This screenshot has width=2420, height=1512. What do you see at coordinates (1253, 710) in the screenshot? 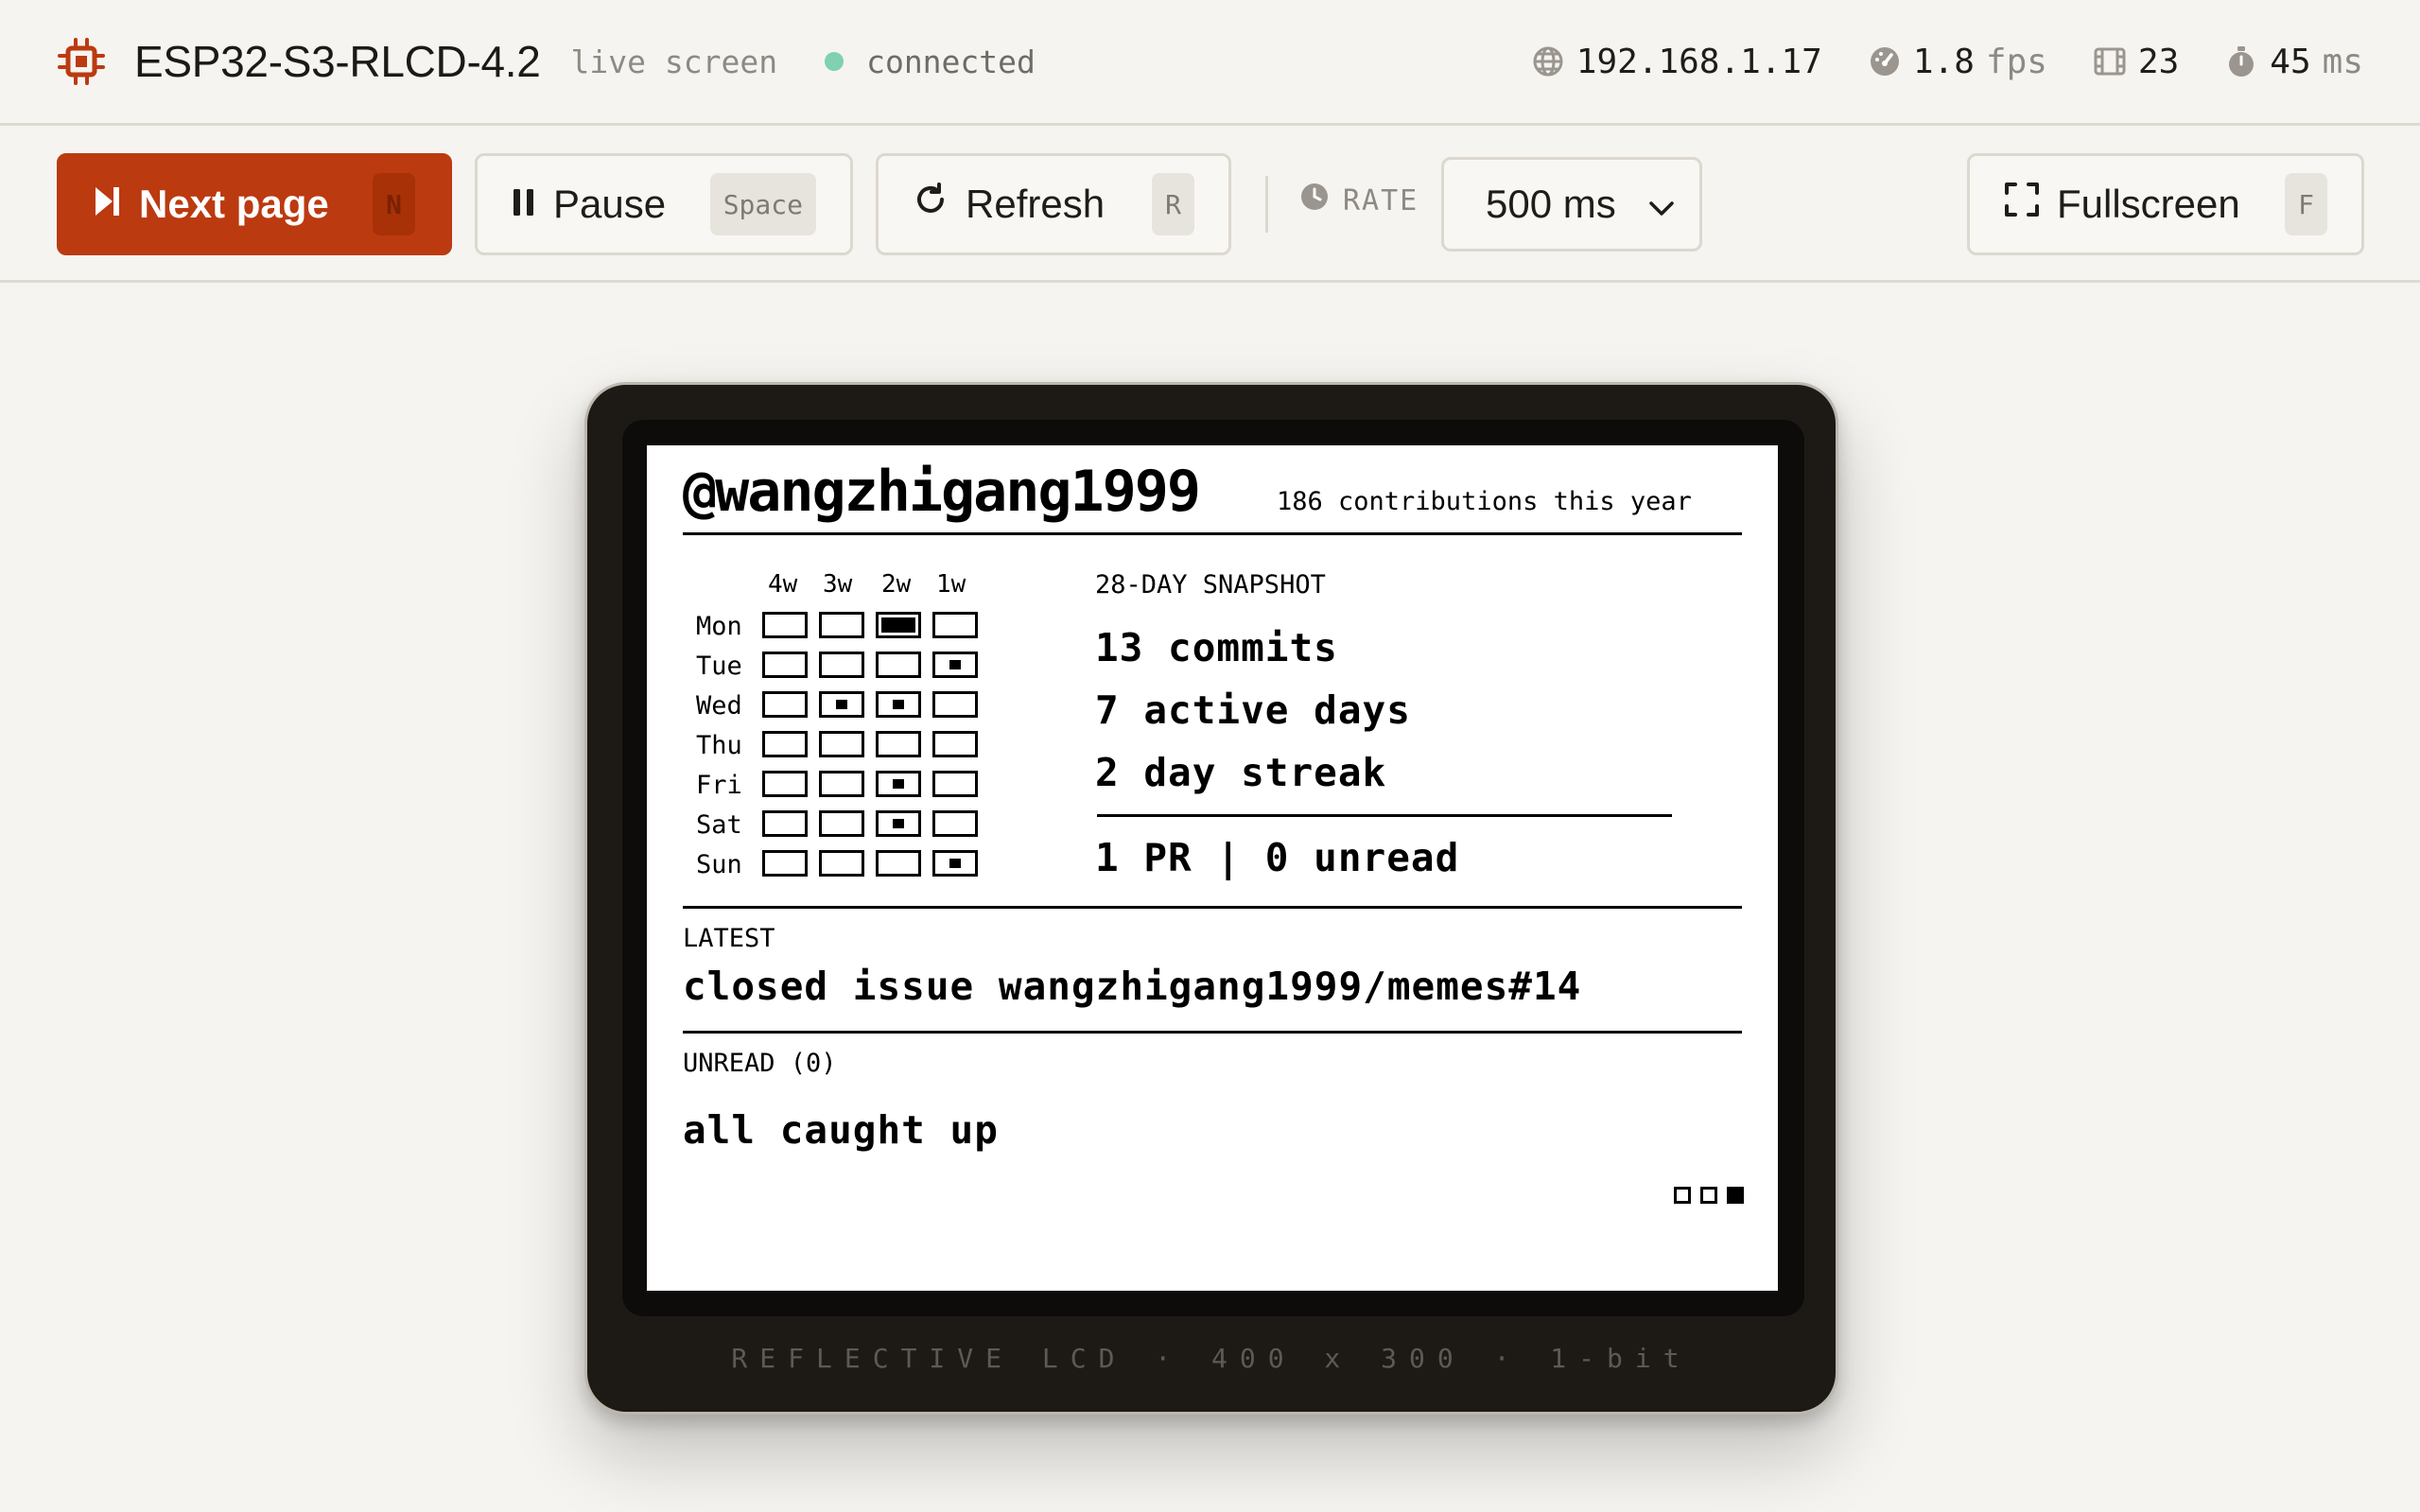
I see `active-days-stat: 7 active days` at bounding box center [1253, 710].